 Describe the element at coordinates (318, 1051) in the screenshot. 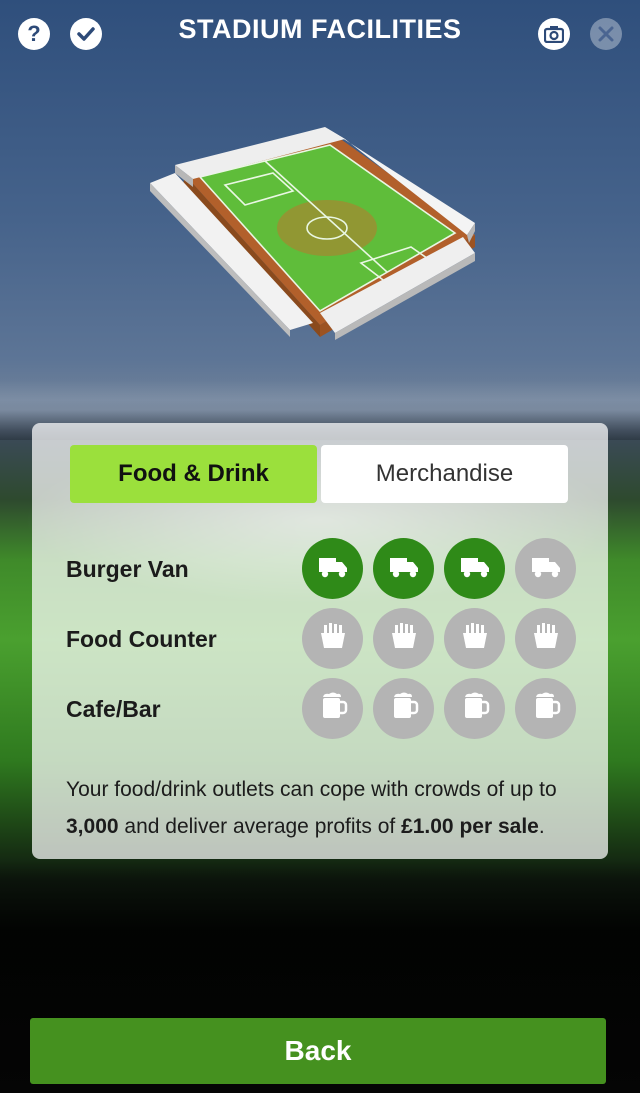

I see `back-button: Back` at that location.